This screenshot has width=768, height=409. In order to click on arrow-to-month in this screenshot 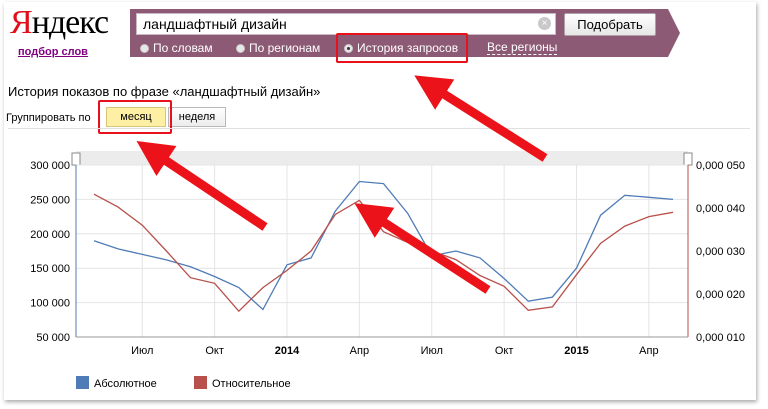, I will do `click(202, 185)`.